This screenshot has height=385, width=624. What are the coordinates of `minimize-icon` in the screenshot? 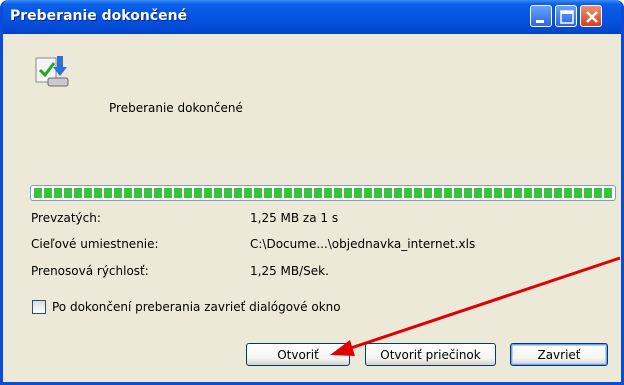 It's located at (540, 21).